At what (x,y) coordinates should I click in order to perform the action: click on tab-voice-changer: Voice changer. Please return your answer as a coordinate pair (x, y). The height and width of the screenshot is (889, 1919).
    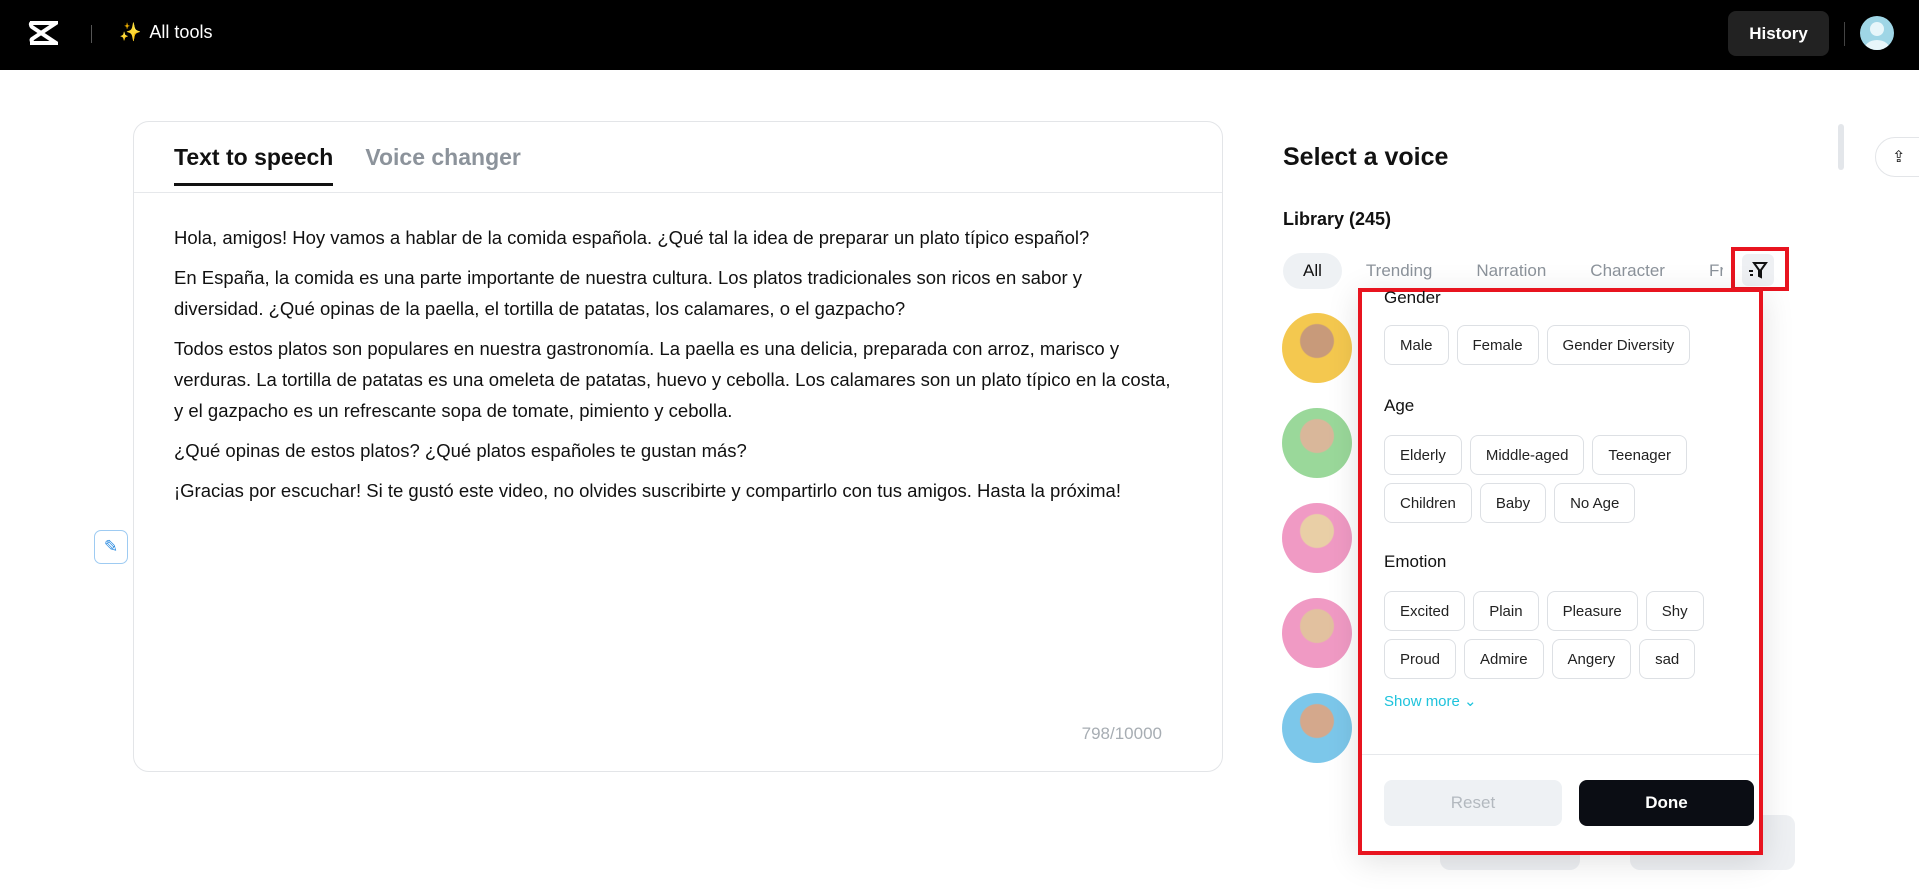
    Looking at the image, I should click on (443, 165).